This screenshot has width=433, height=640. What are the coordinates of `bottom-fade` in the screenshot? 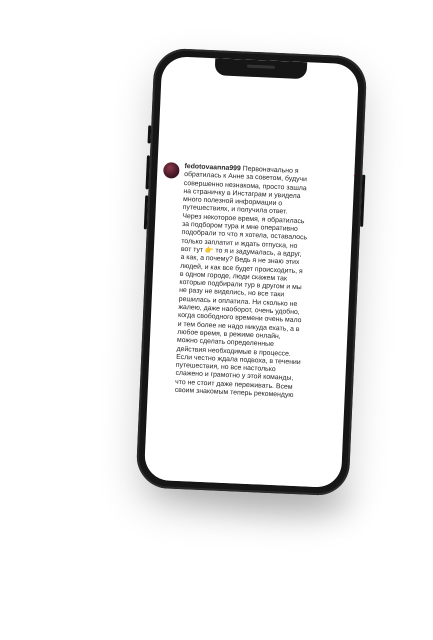 It's located at (243, 459).